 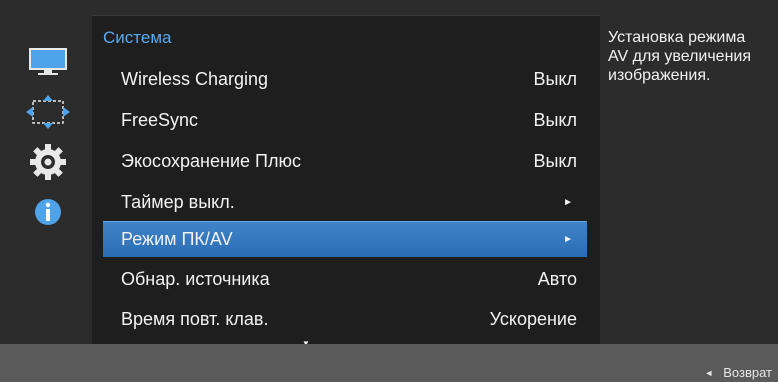 I want to click on menu-item-label: Экосохранение Плюс, so click(x=211, y=160).